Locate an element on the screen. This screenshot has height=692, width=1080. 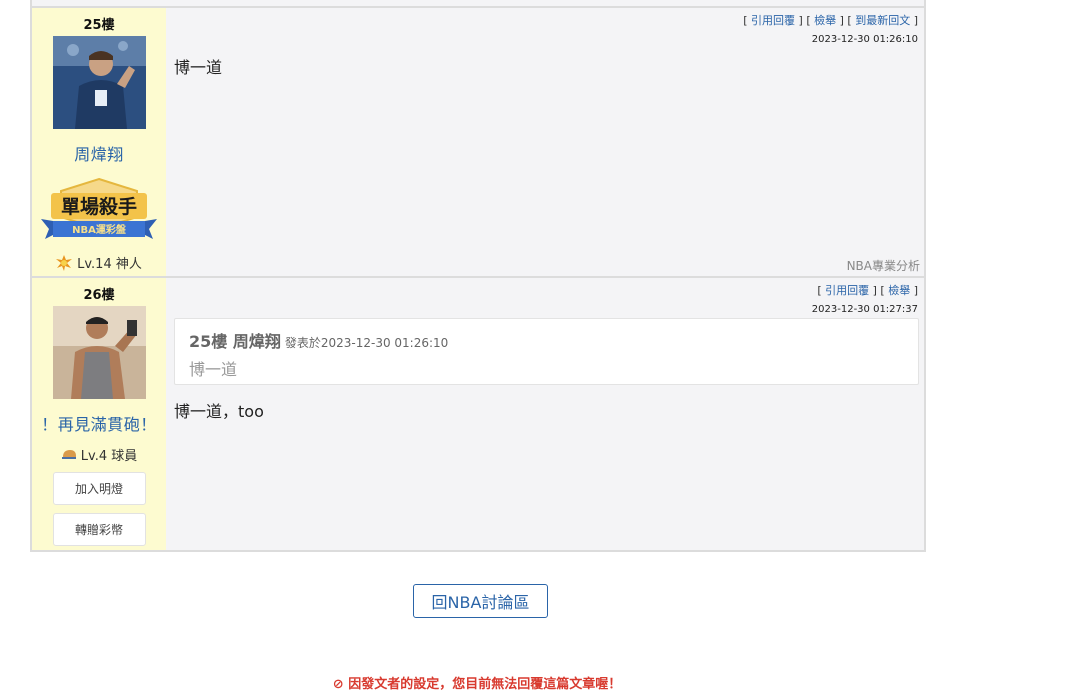
post-body: 博一道 is located at coordinates (198, 67).